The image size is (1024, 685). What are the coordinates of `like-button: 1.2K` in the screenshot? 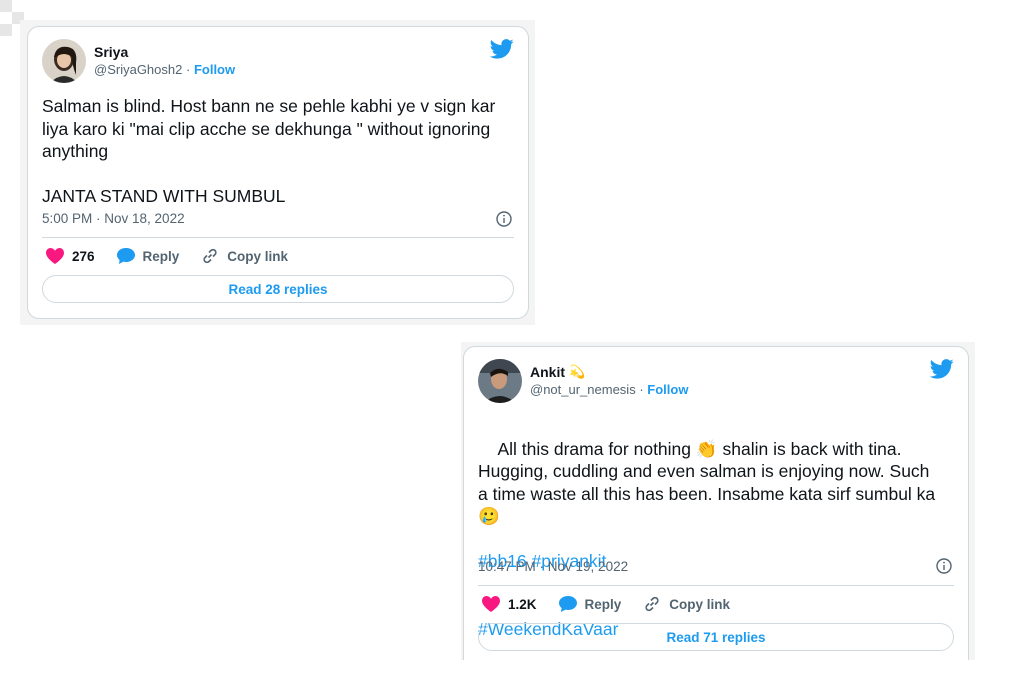 It's located at (509, 604).